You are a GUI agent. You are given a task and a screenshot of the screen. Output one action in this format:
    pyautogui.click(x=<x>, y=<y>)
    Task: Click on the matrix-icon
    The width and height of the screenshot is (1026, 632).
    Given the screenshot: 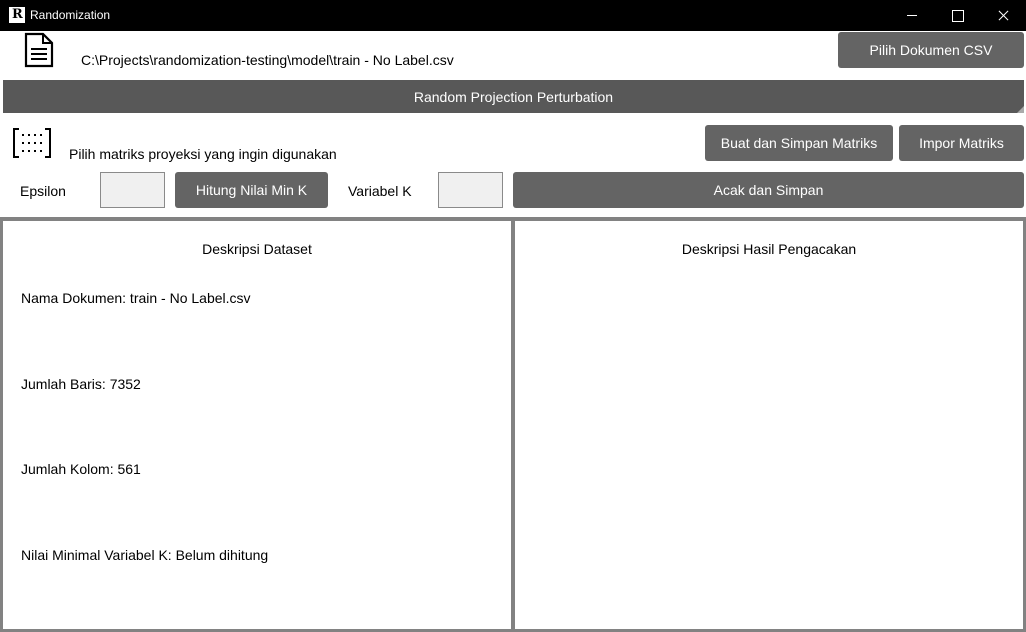 What is the action you would take?
    pyautogui.click(x=32, y=143)
    